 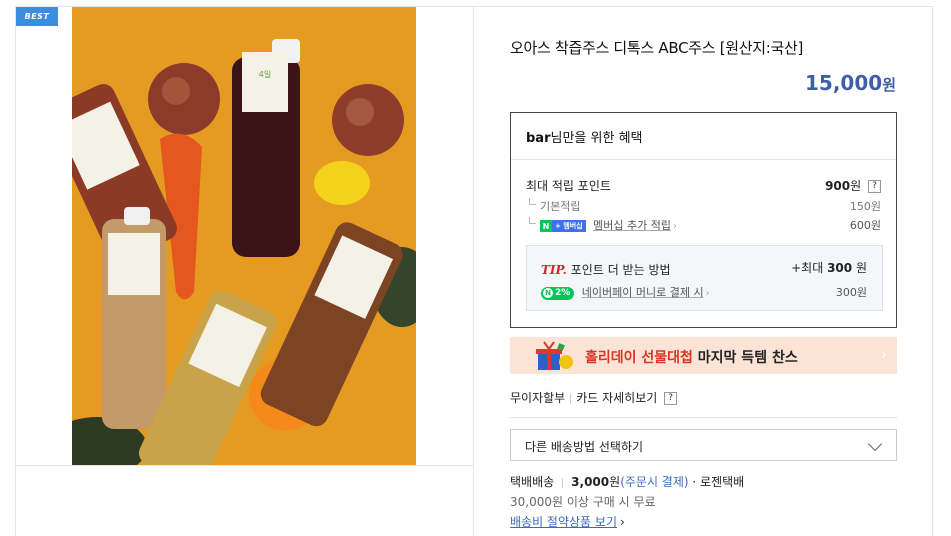 I want to click on product-title: 오아스 착즙주스 디톡스 ABC주스 [원산지:국산], so click(x=657, y=48).